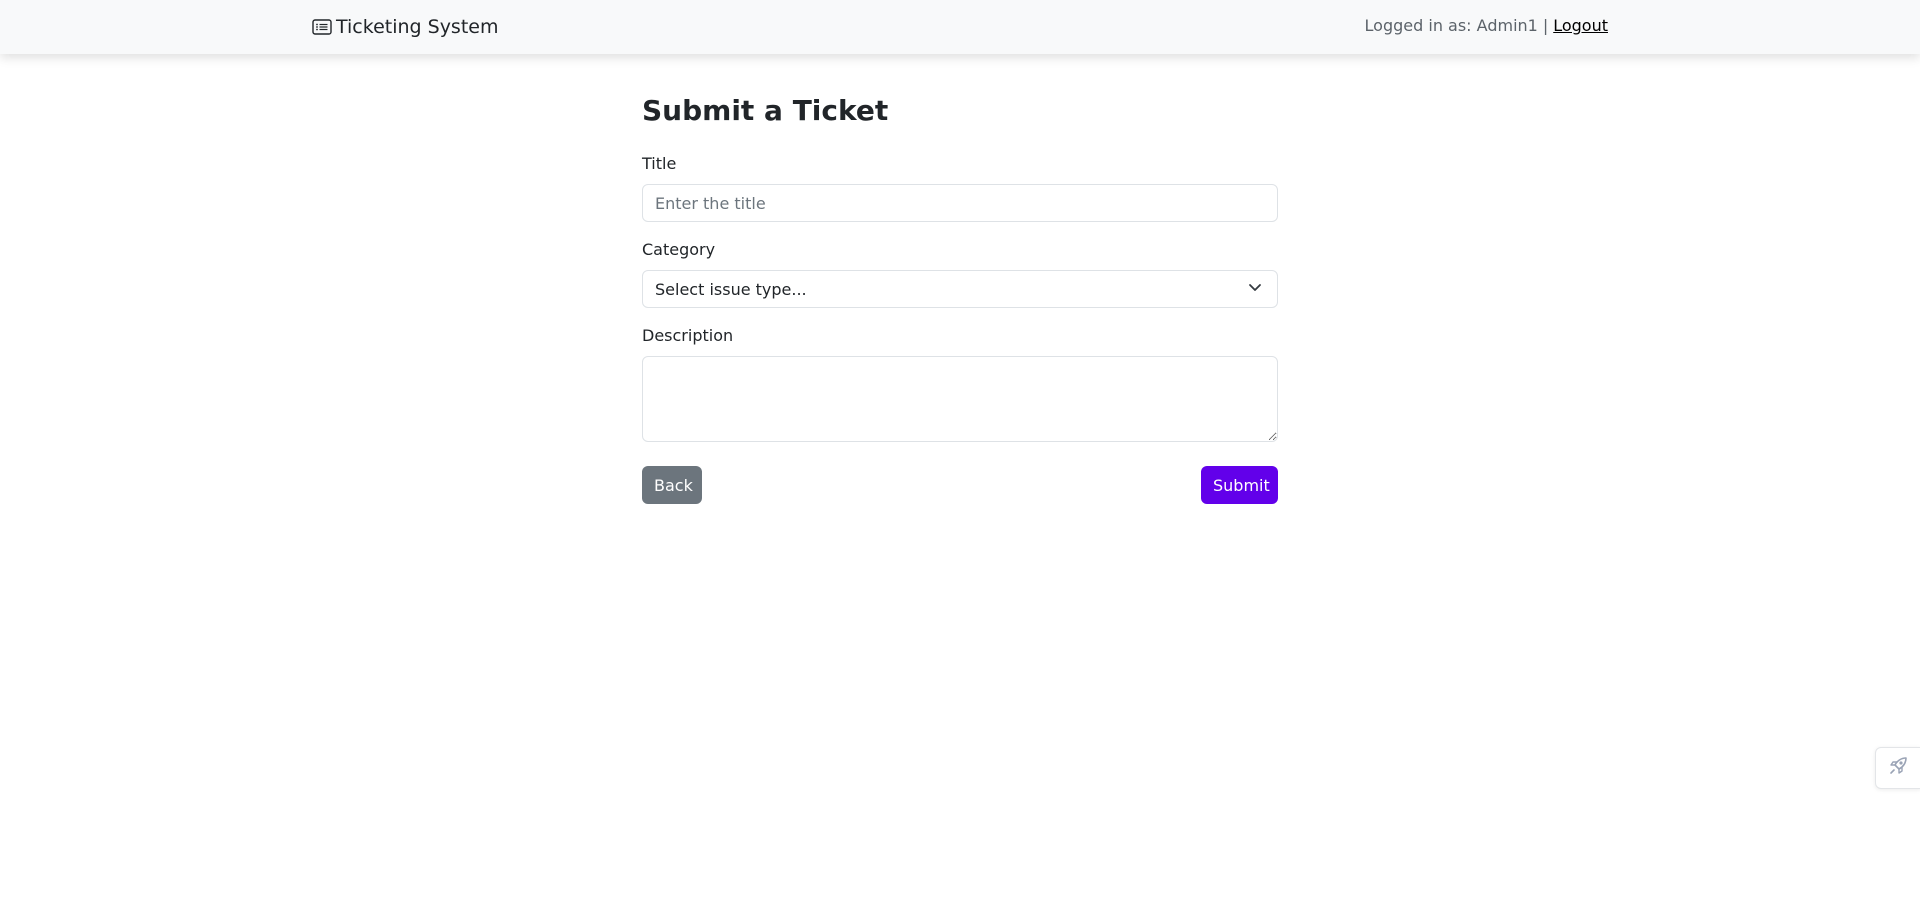  I want to click on title-label: Title, so click(659, 163).